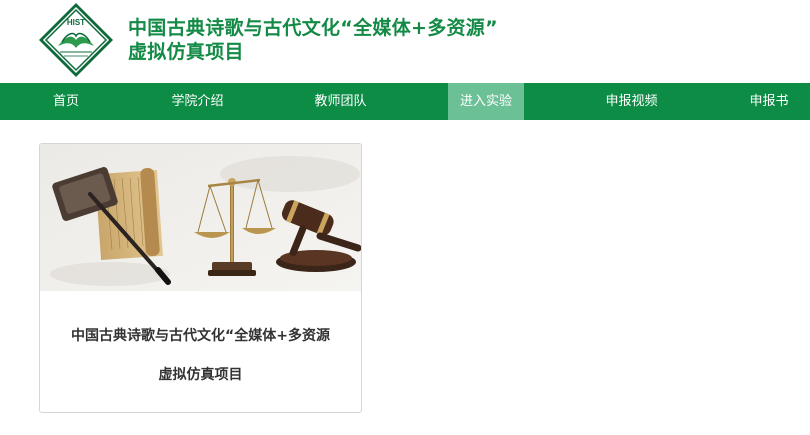 The height and width of the screenshot is (435, 810). I want to click on project-card-title-line1: 中国古典诗歌与古代文化“全媒体+多资源, so click(200, 336).